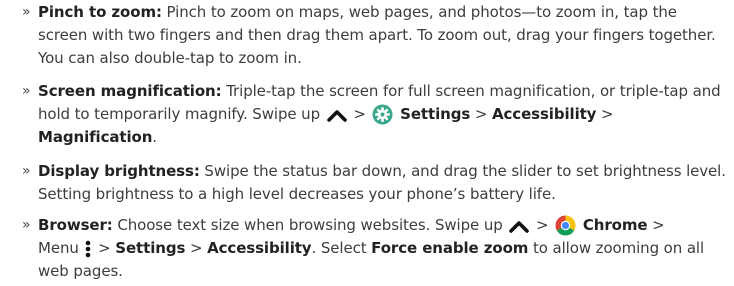 The height and width of the screenshot is (286, 734). I want to click on settings-gear-icon, so click(382, 114).